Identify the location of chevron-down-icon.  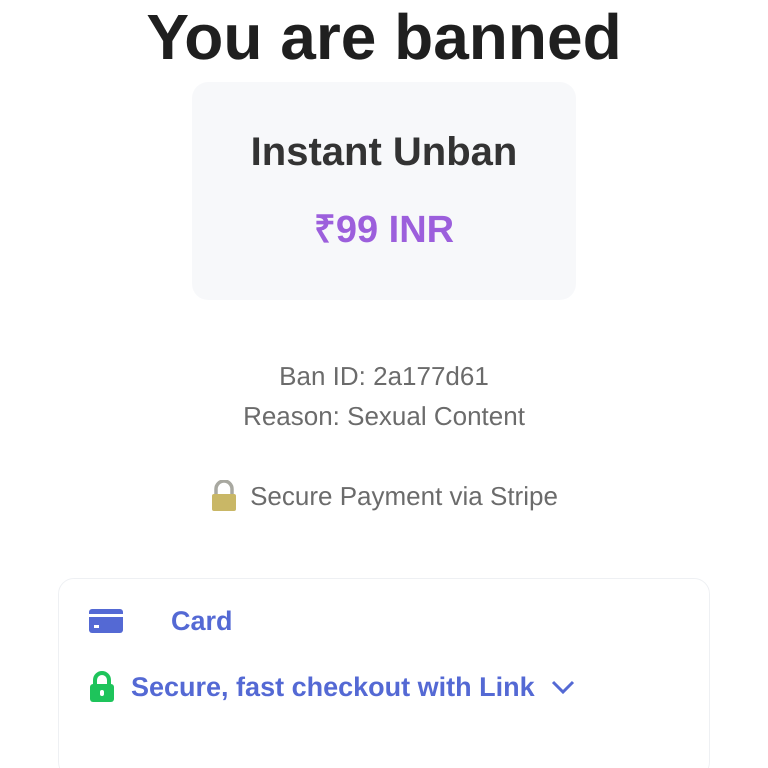
(562, 687).